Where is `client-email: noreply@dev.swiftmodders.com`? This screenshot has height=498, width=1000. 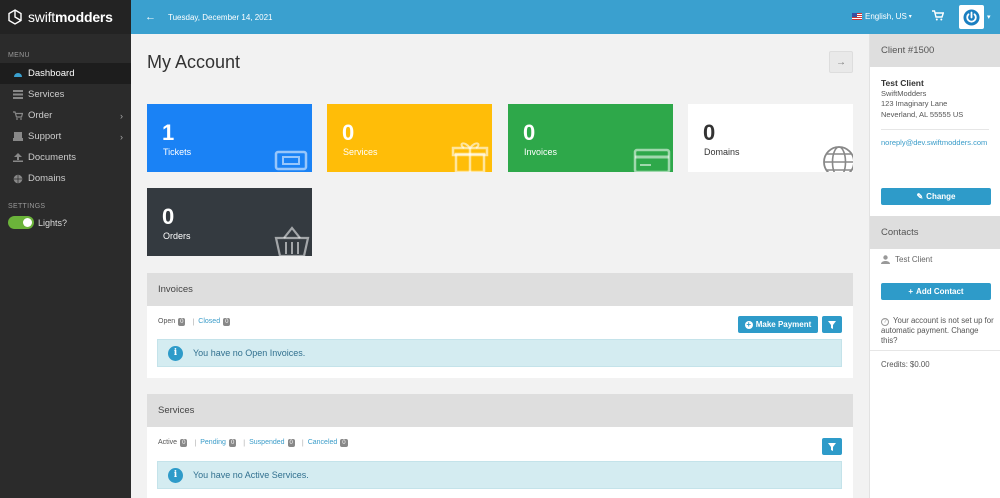
client-email: noreply@dev.swiftmodders.com is located at coordinates (935, 139).